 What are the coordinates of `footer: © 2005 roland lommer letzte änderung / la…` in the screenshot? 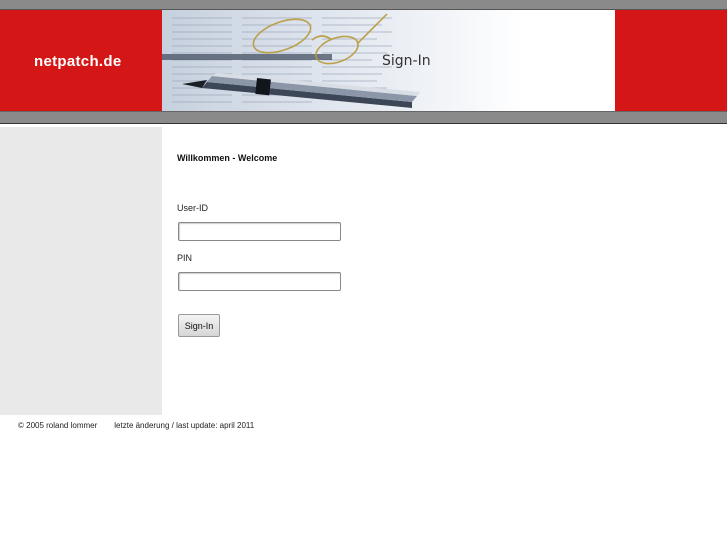 It's located at (144, 425).